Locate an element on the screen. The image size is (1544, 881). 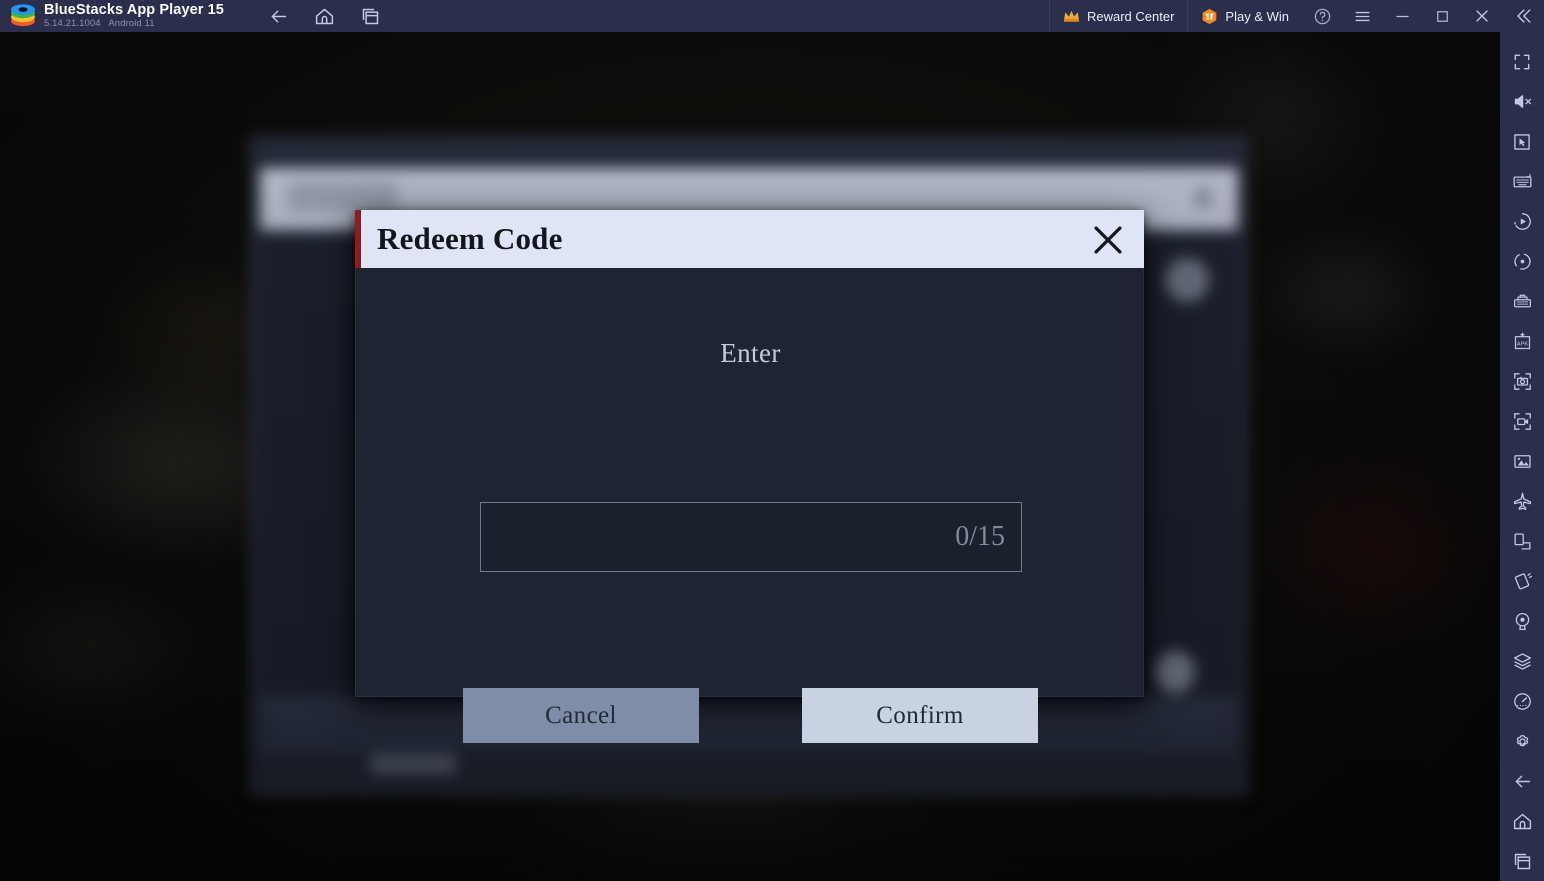
double-chevron-left-icon is located at coordinates (1524, 16).